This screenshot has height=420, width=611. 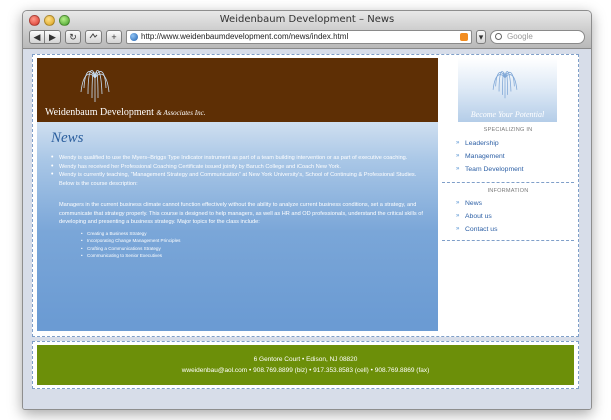 I want to click on sidebar-item-management: Management, so click(x=515, y=156).